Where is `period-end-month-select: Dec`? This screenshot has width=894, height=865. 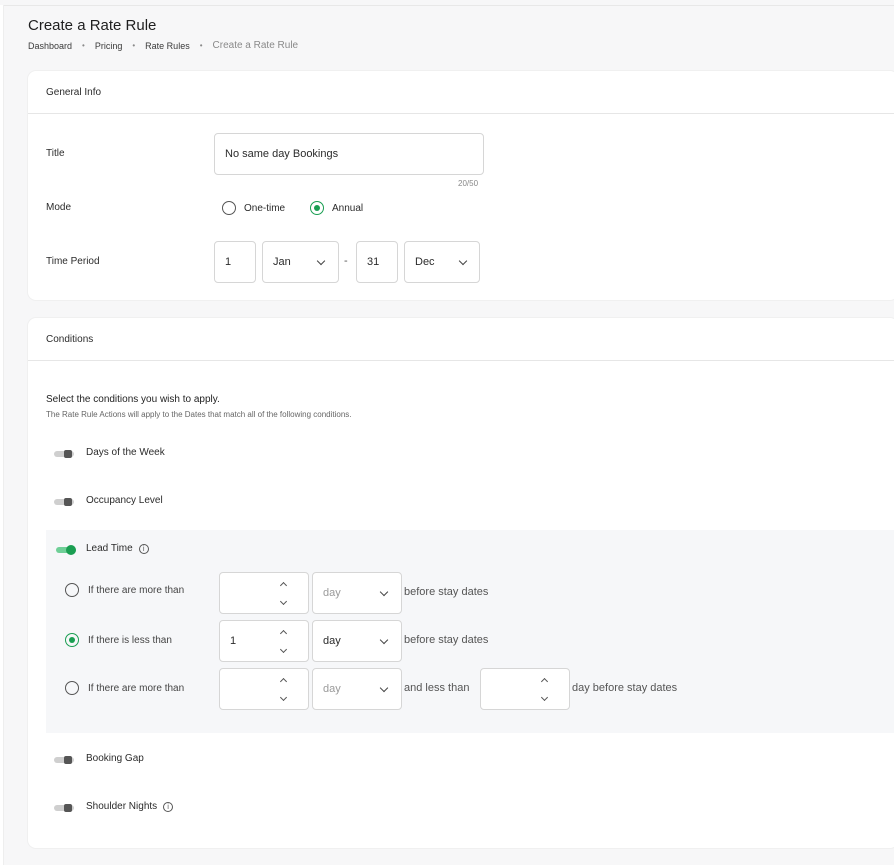 period-end-month-select: Dec is located at coordinates (442, 262).